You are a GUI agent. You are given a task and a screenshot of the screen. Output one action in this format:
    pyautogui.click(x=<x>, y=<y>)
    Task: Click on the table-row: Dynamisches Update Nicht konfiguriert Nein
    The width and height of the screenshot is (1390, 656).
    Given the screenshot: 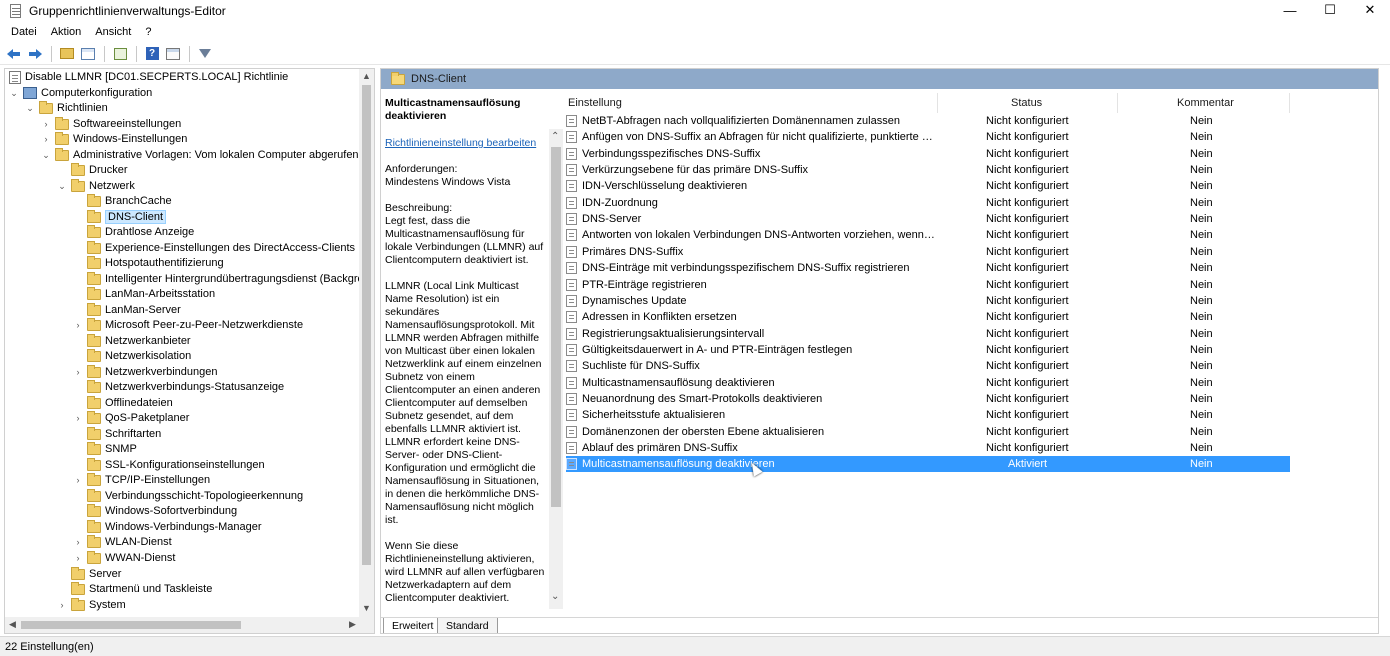 What is the action you would take?
    pyautogui.click(x=928, y=301)
    